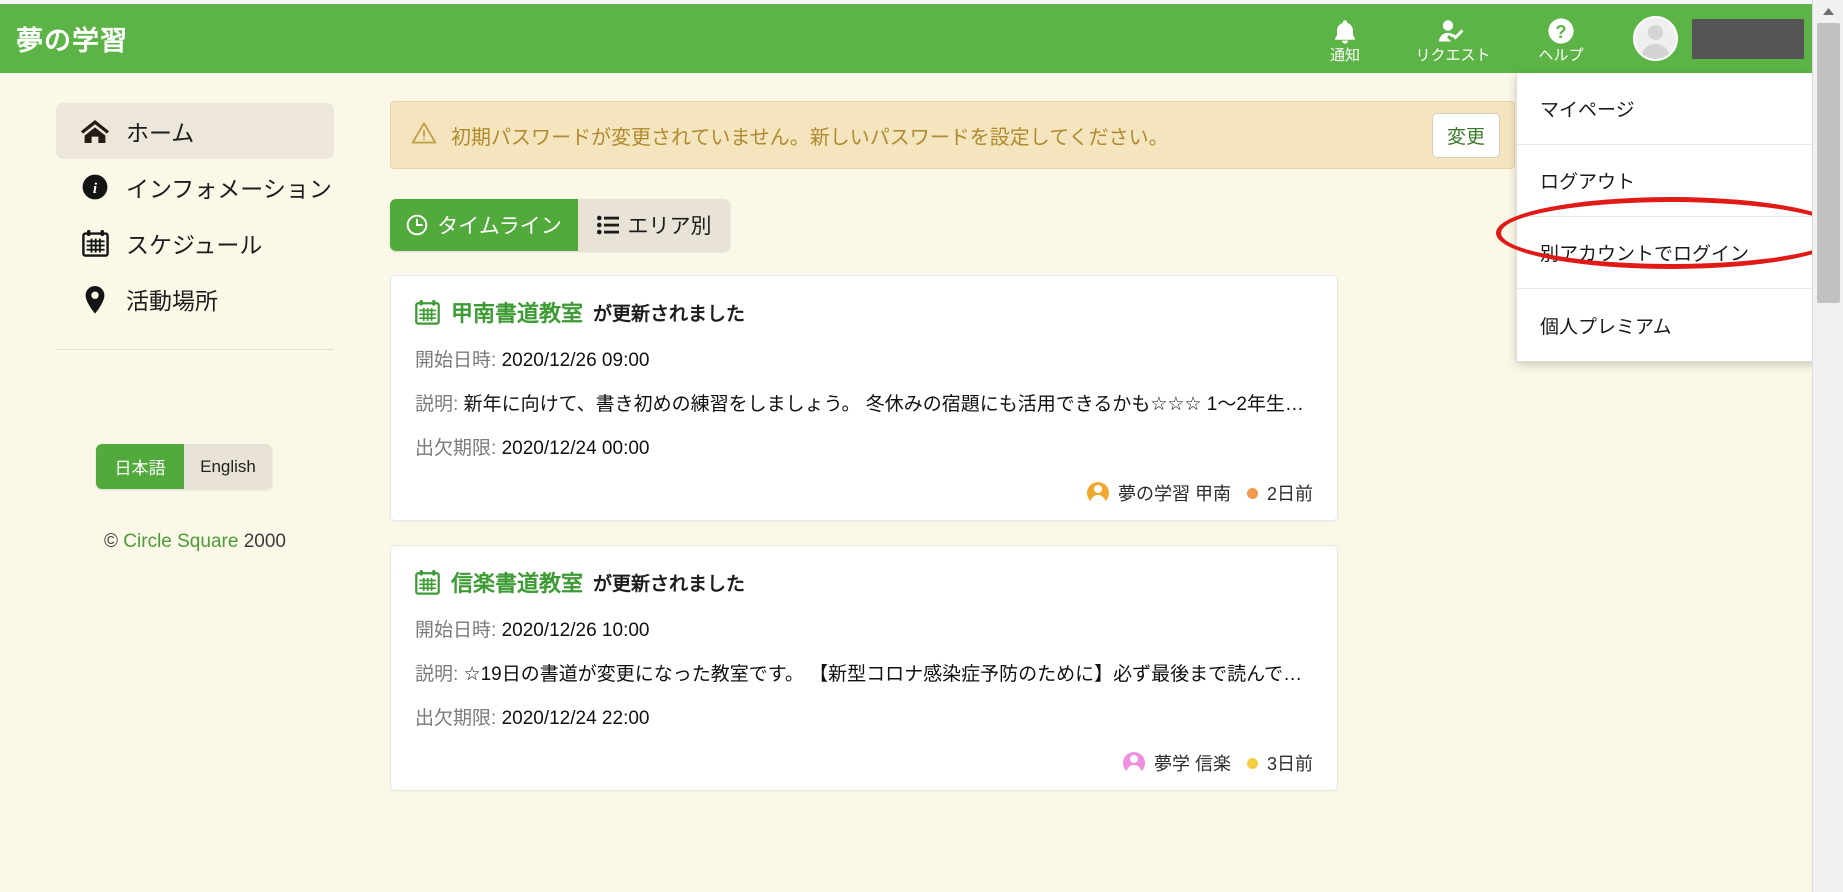  I want to click on card-footer: 夢の学習 甲南 2日前, so click(864, 493).